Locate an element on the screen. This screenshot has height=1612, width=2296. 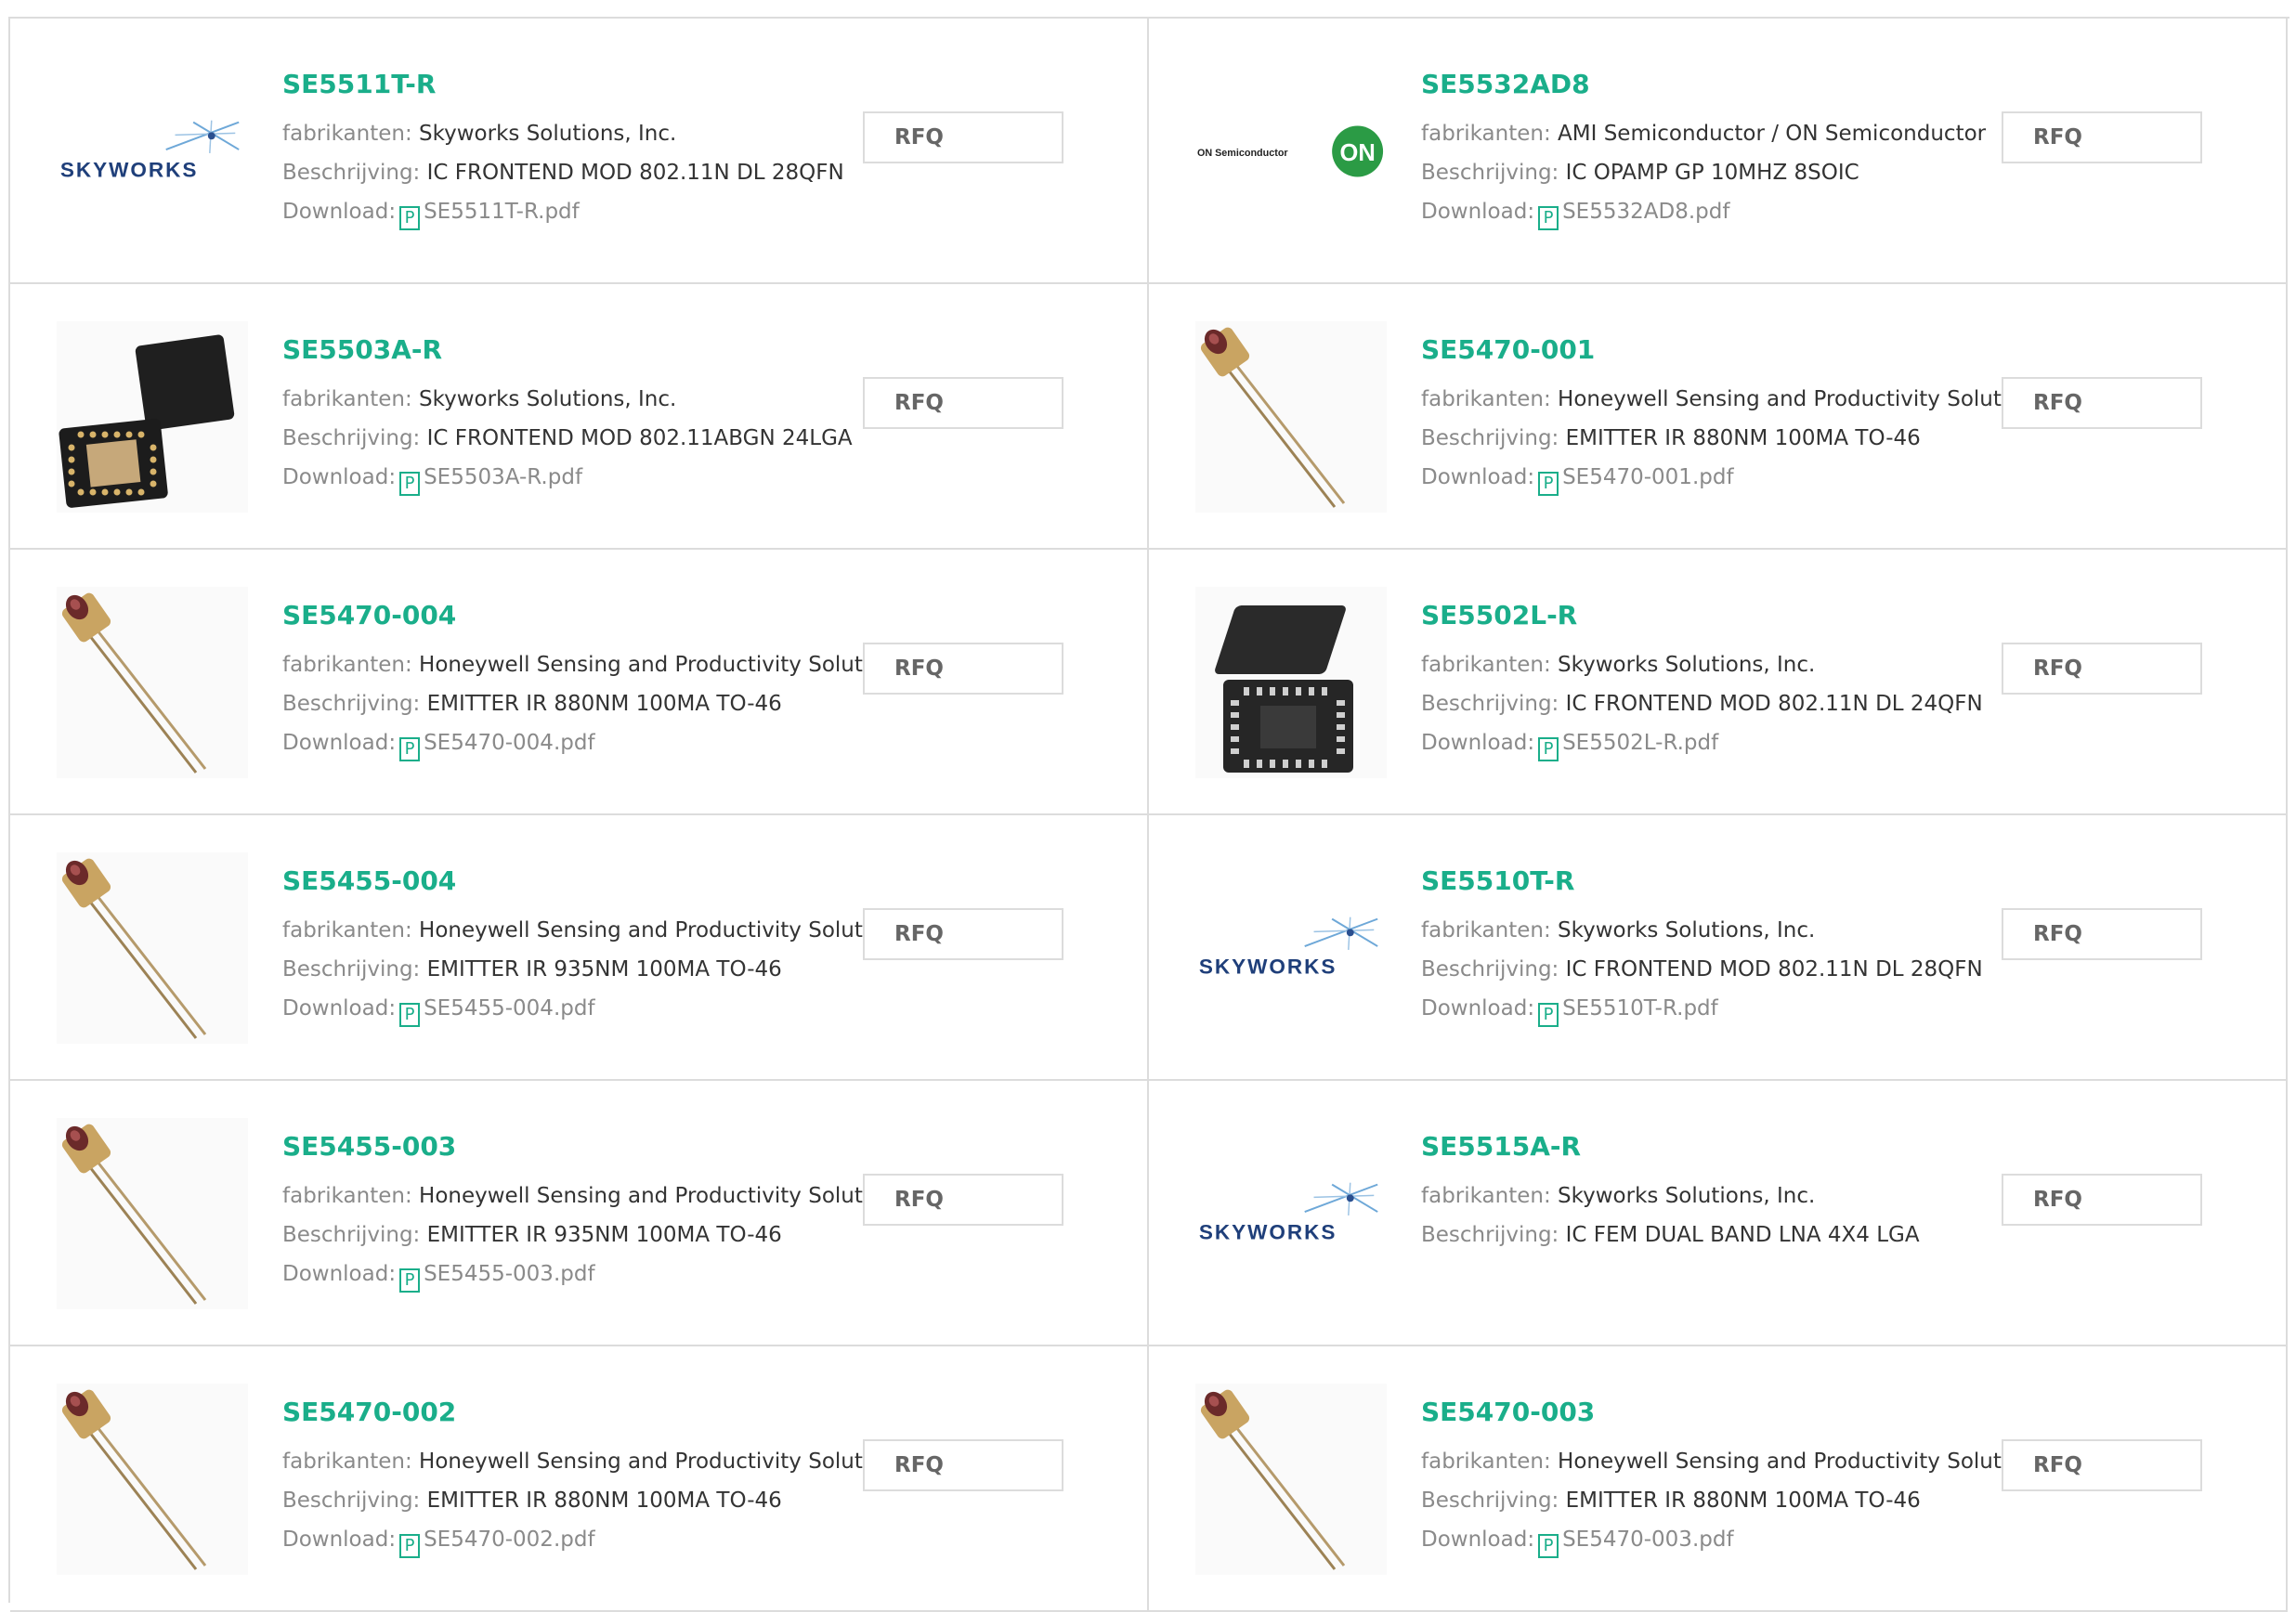
download-row: Download: P SE5455-004.pdf is located at coordinates (579, 1008).